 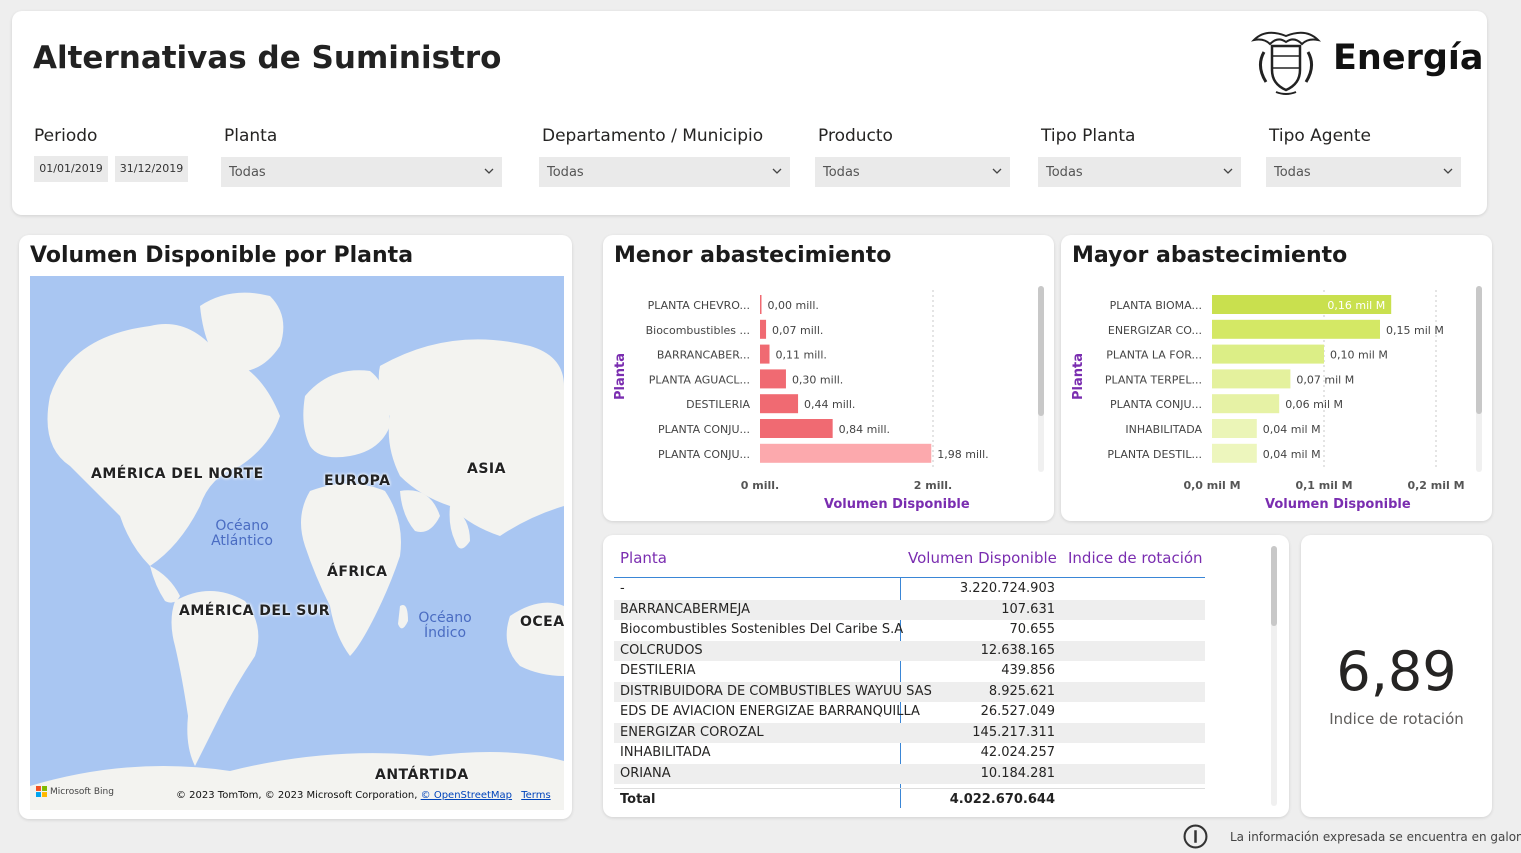 What do you see at coordinates (770, 711) in the screenshot?
I see `cell-planta: EDS DE AVIACION ENERGIZAE BARRANQUILLA` at bounding box center [770, 711].